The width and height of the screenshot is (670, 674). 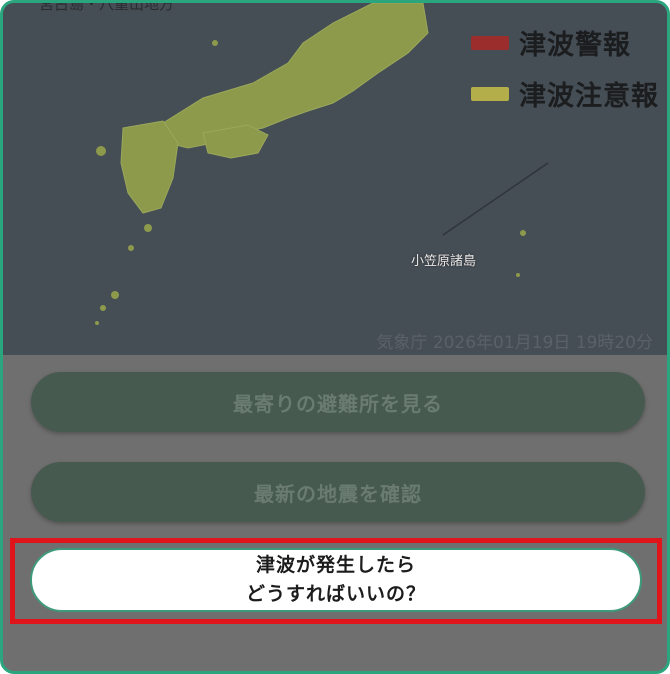 I want to click on nearest-shelter-button: 最寄りの避難所を見る, so click(x=338, y=402).